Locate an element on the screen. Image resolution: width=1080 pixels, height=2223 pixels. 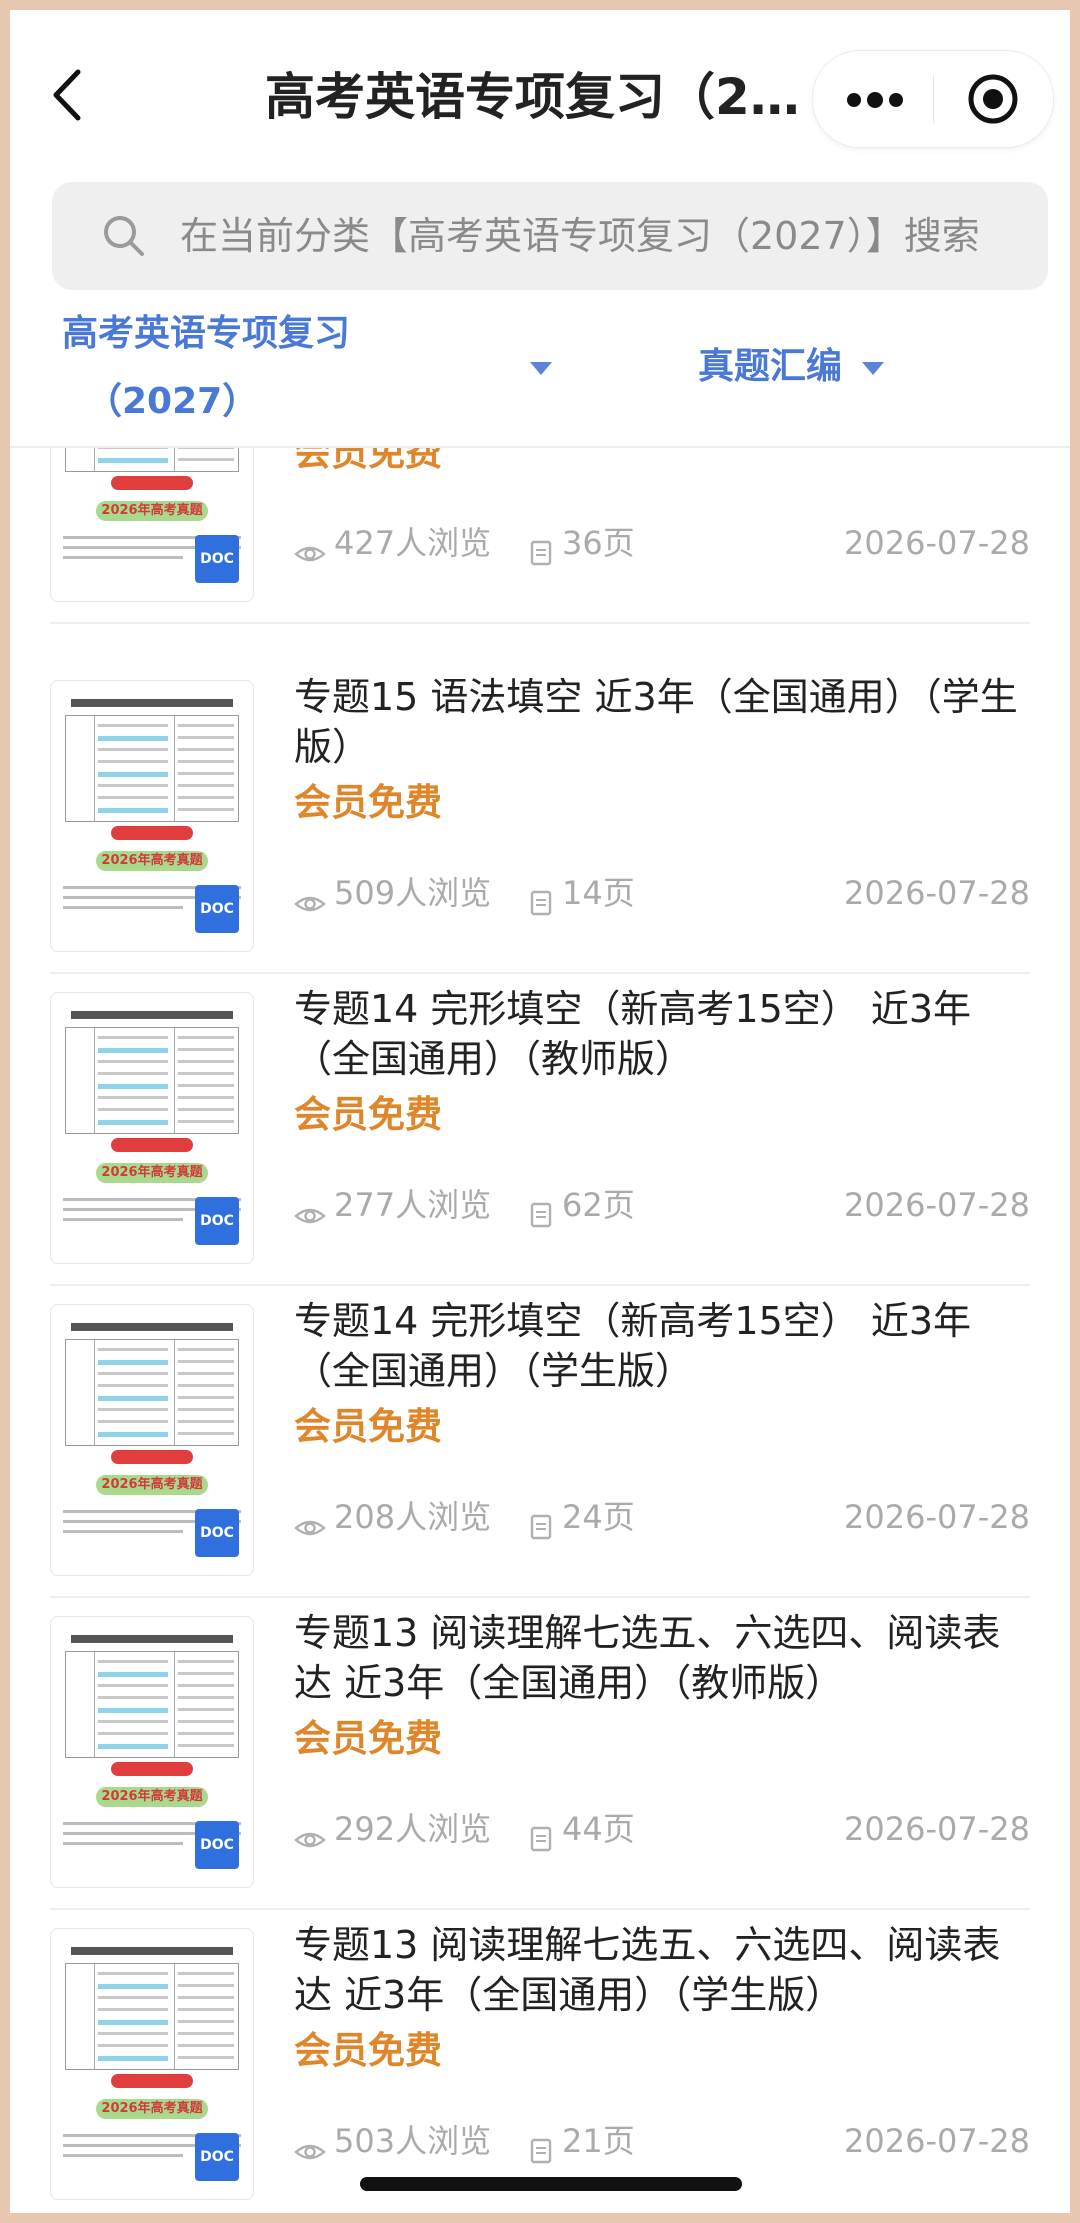
item-stats: 427人浏览 36页 2026-07-28 is located at coordinates (662, 543).